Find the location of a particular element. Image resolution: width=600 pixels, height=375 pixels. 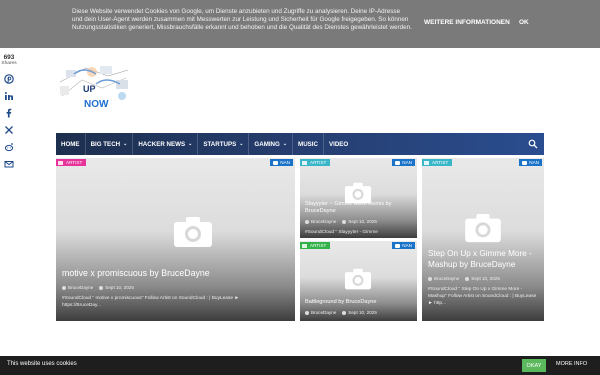

nav-item-label: HACKER NEWS is located at coordinates (162, 144).